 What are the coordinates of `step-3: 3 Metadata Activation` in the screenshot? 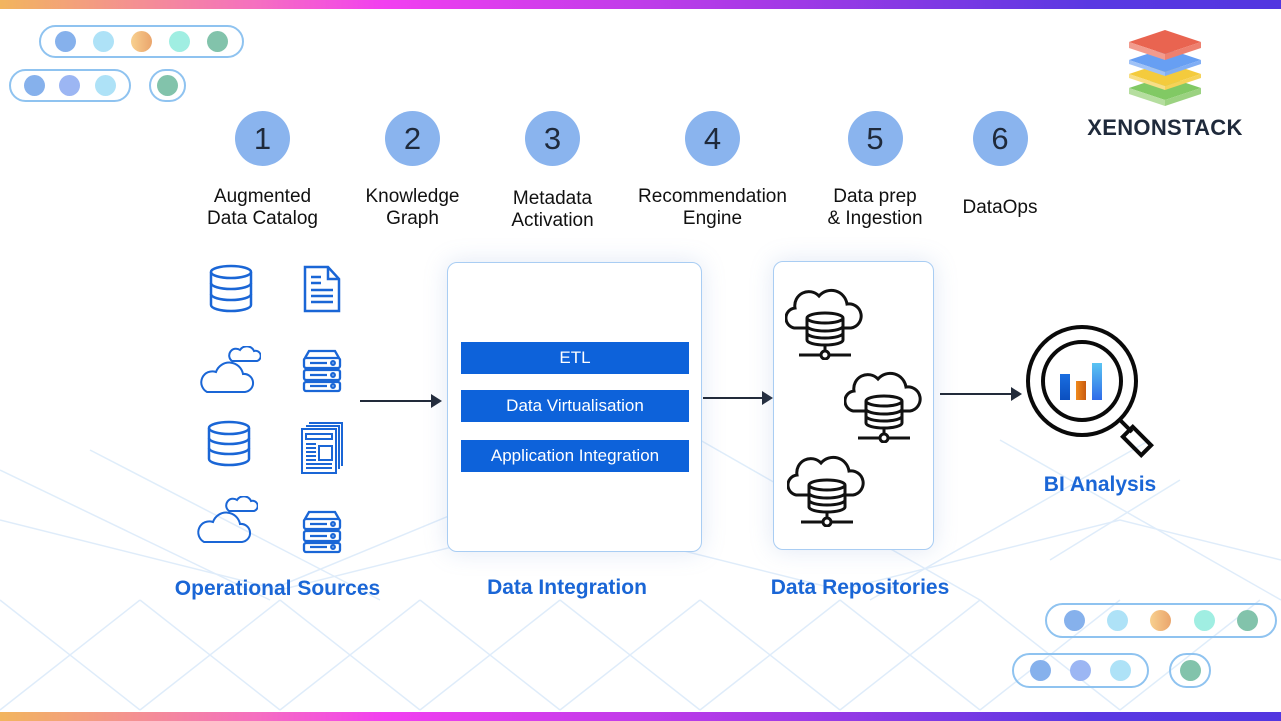 It's located at (552, 171).